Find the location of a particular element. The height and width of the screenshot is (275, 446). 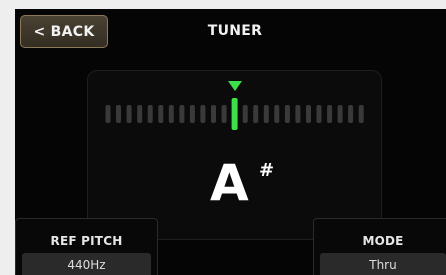

pitch-pointer-icon is located at coordinates (235, 86).